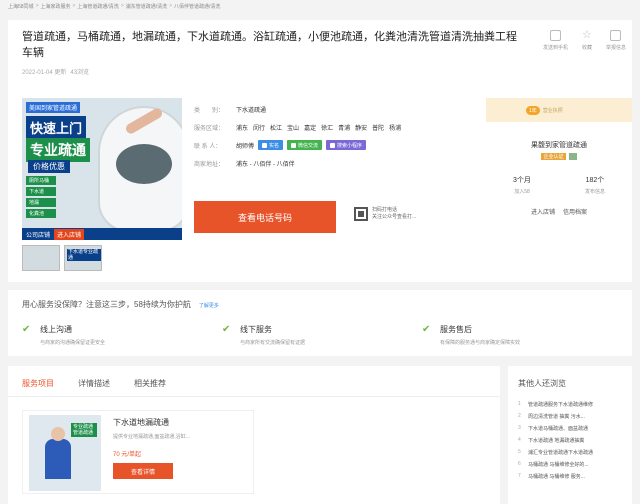 Image resolution: width=640 pixels, height=504 pixels. Describe the element at coordinates (555, 35) in the screenshot. I see `phone-icon` at that location.